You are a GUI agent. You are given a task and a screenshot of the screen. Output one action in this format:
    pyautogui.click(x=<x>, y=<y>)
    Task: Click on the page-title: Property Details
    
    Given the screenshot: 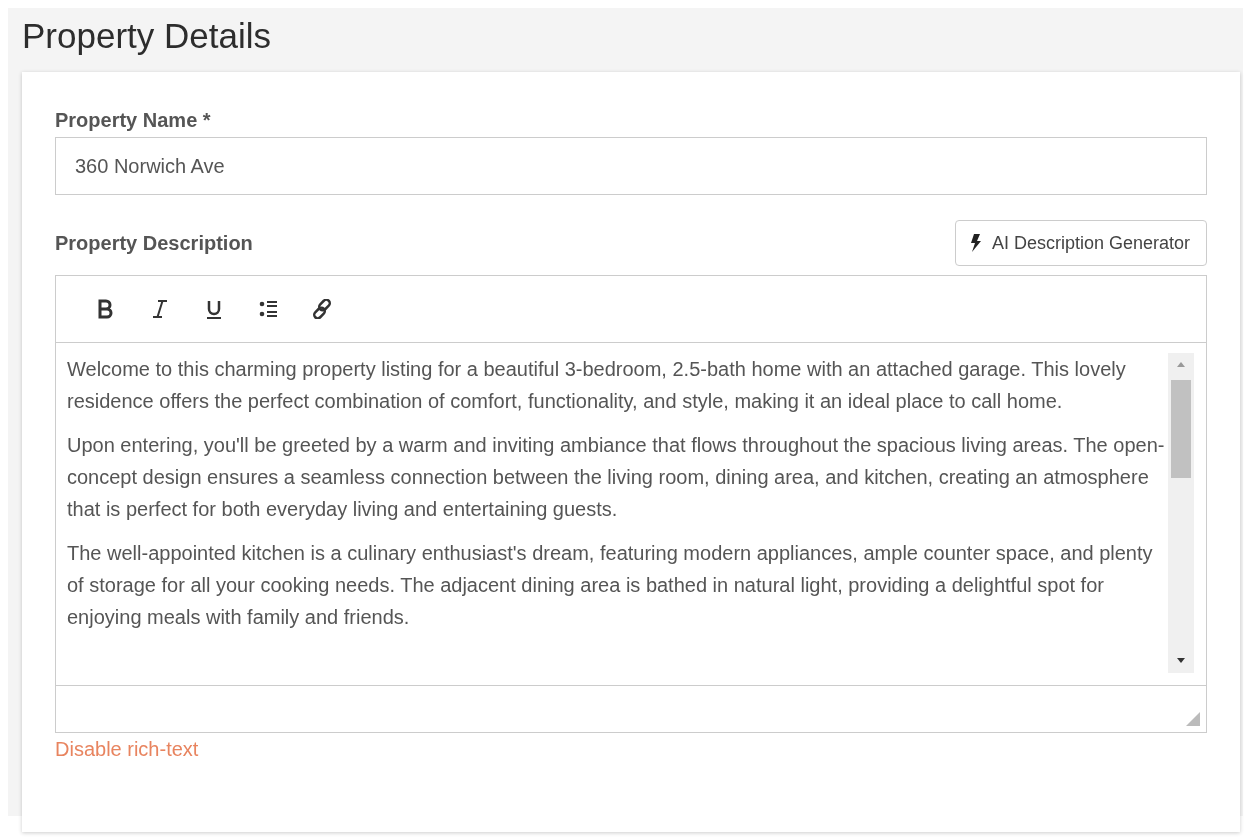 What is the action you would take?
    pyautogui.click(x=147, y=36)
    